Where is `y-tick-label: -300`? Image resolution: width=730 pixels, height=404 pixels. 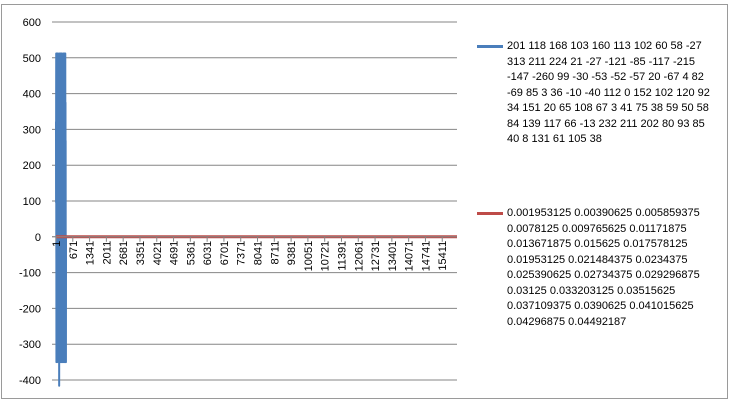
y-tick-label: -300 is located at coordinates (30, 345).